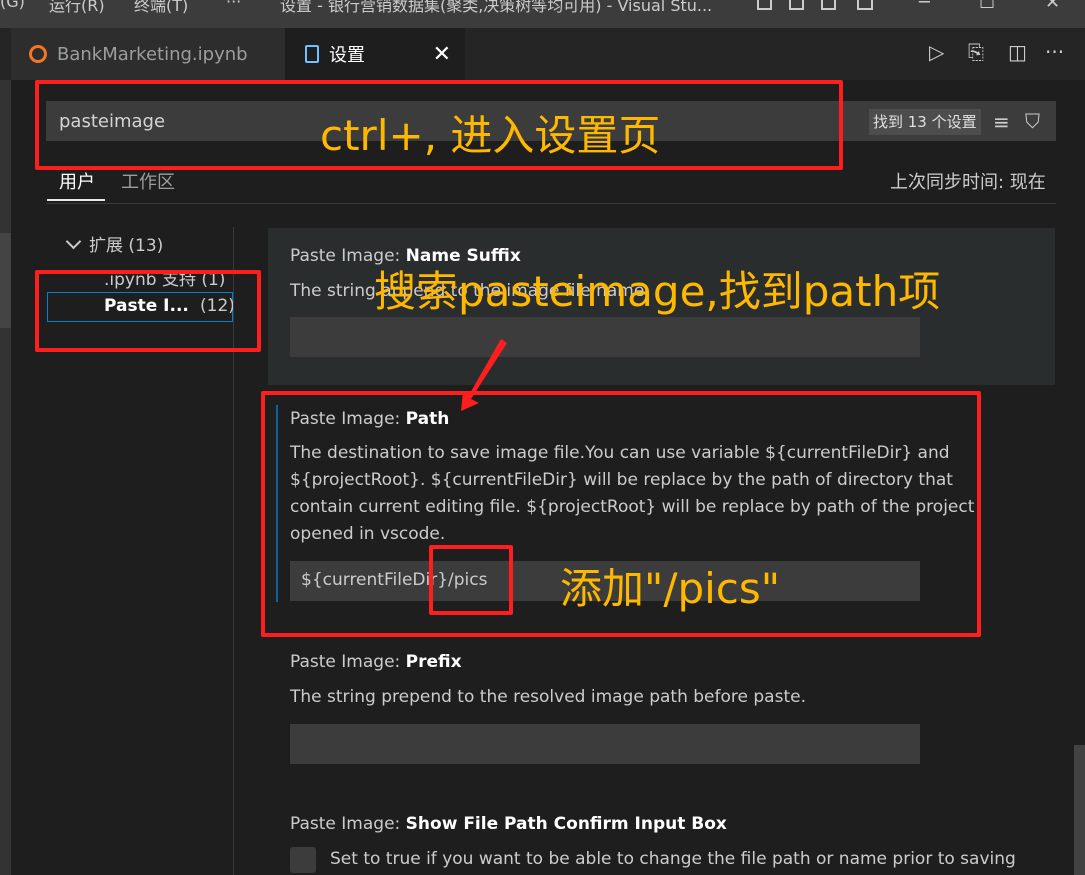 The height and width of the screenshot is (875, 1085). What do you see at coordinates (303, 860) in the screenshot?
I see `confirm-checkbox` at bounding box center [303, 860].